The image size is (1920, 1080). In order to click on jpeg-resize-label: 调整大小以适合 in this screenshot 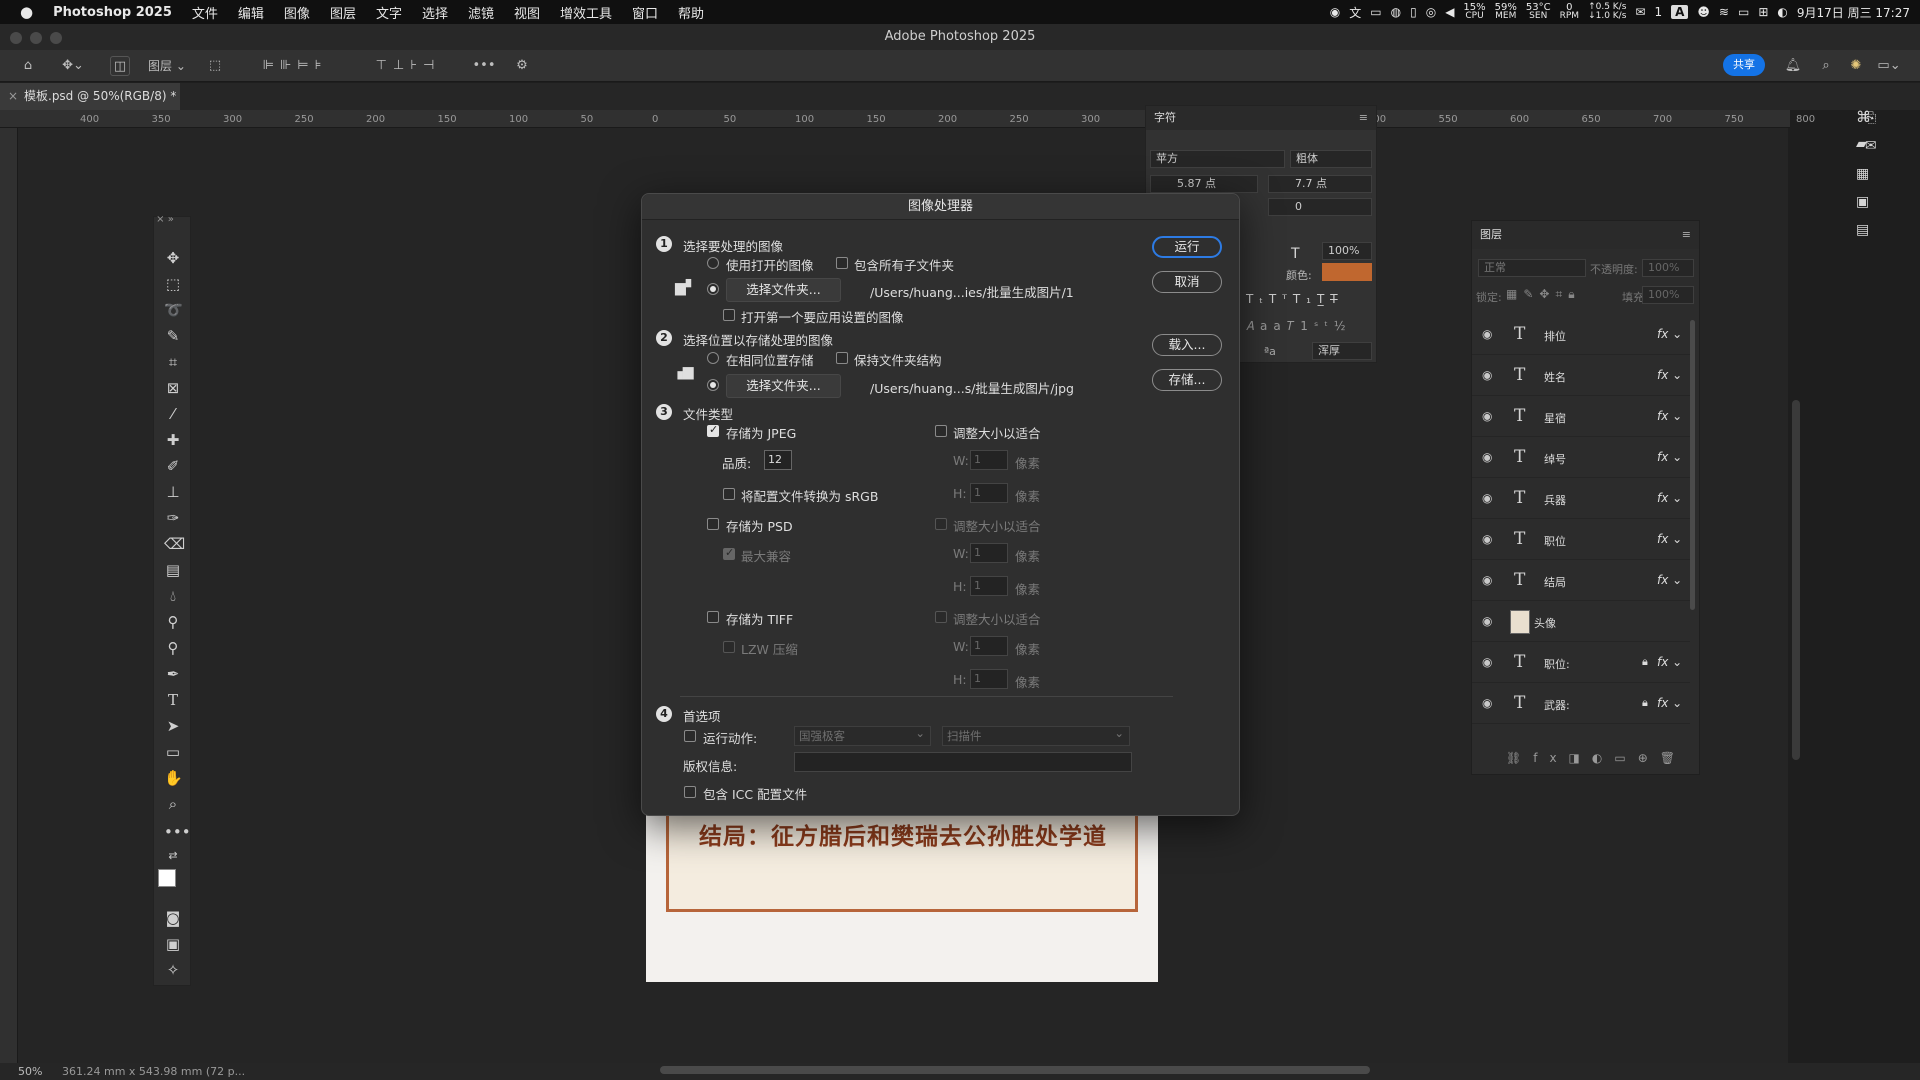, I will do `click(997, 432)`.